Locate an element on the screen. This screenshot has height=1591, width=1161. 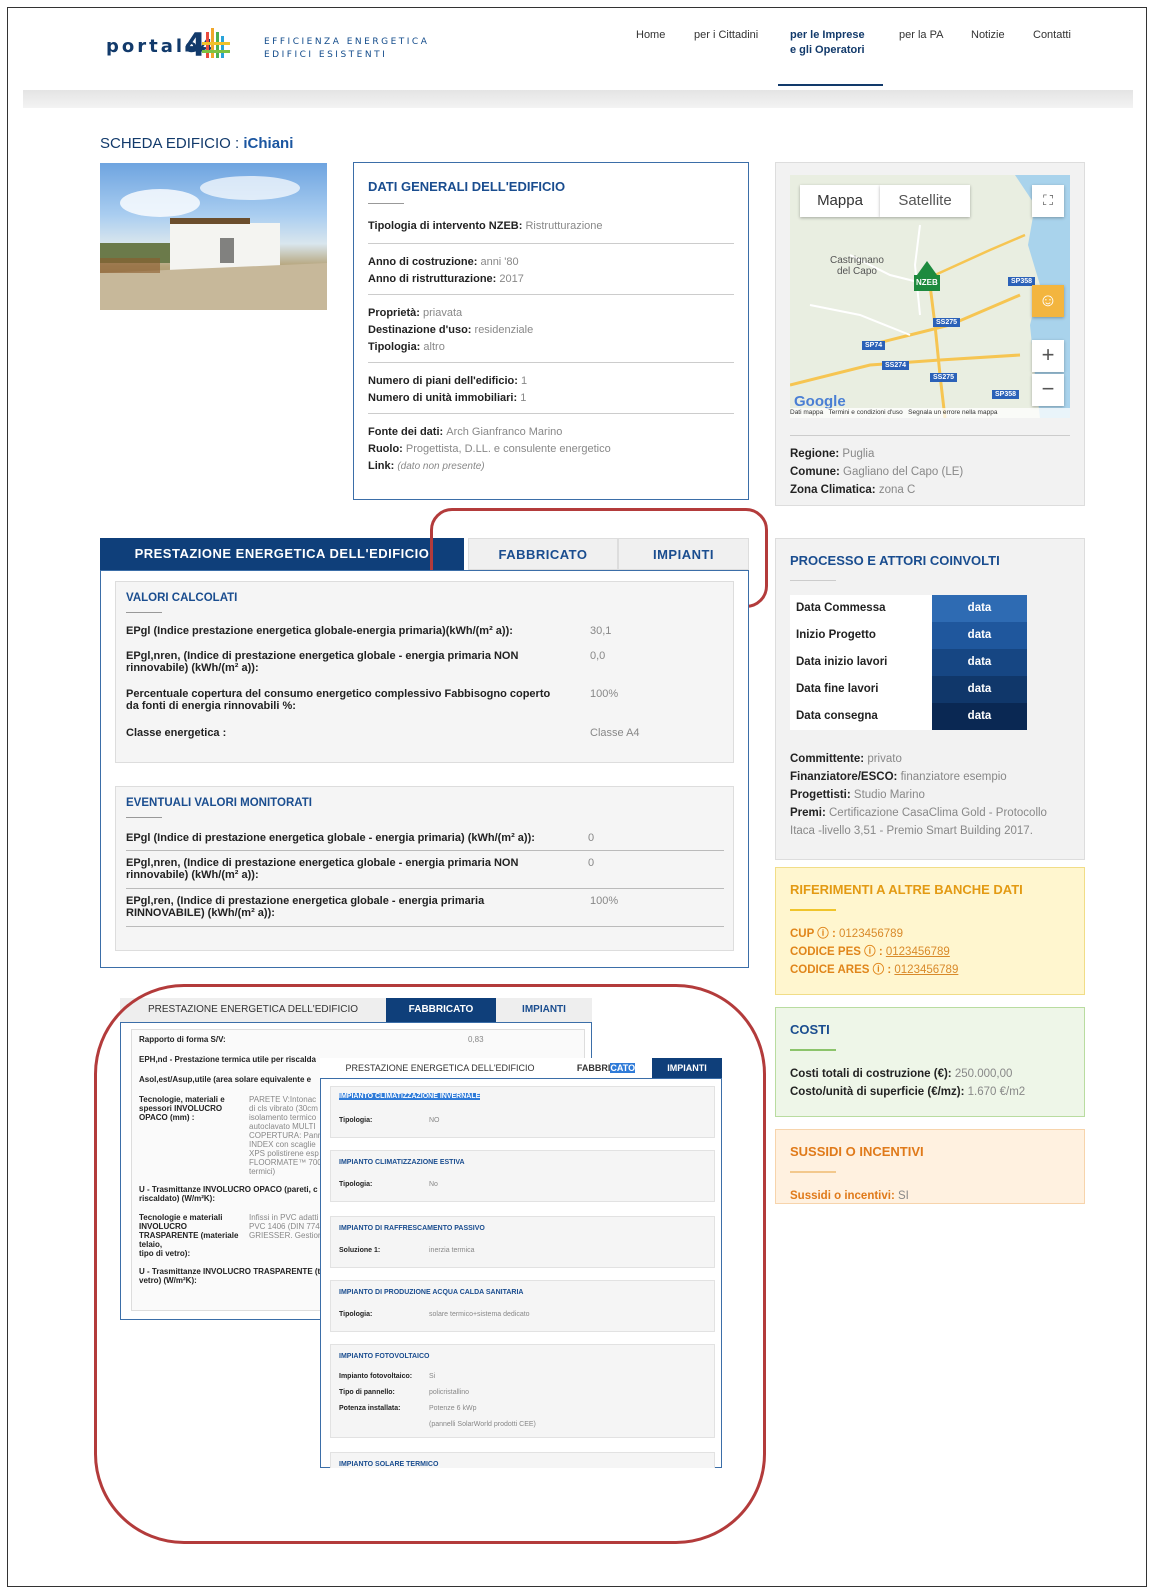
label: Numero di unità immobiliari: is located at coordinates (443, 398).